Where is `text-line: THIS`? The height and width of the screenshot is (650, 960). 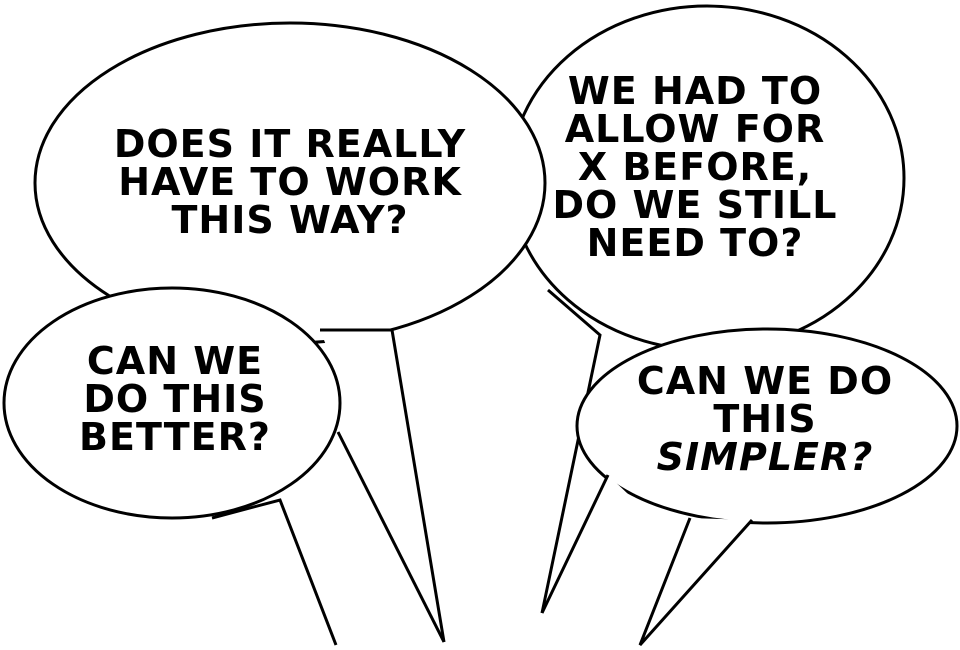 text-line: THIS is located at coordinates (765, 419).